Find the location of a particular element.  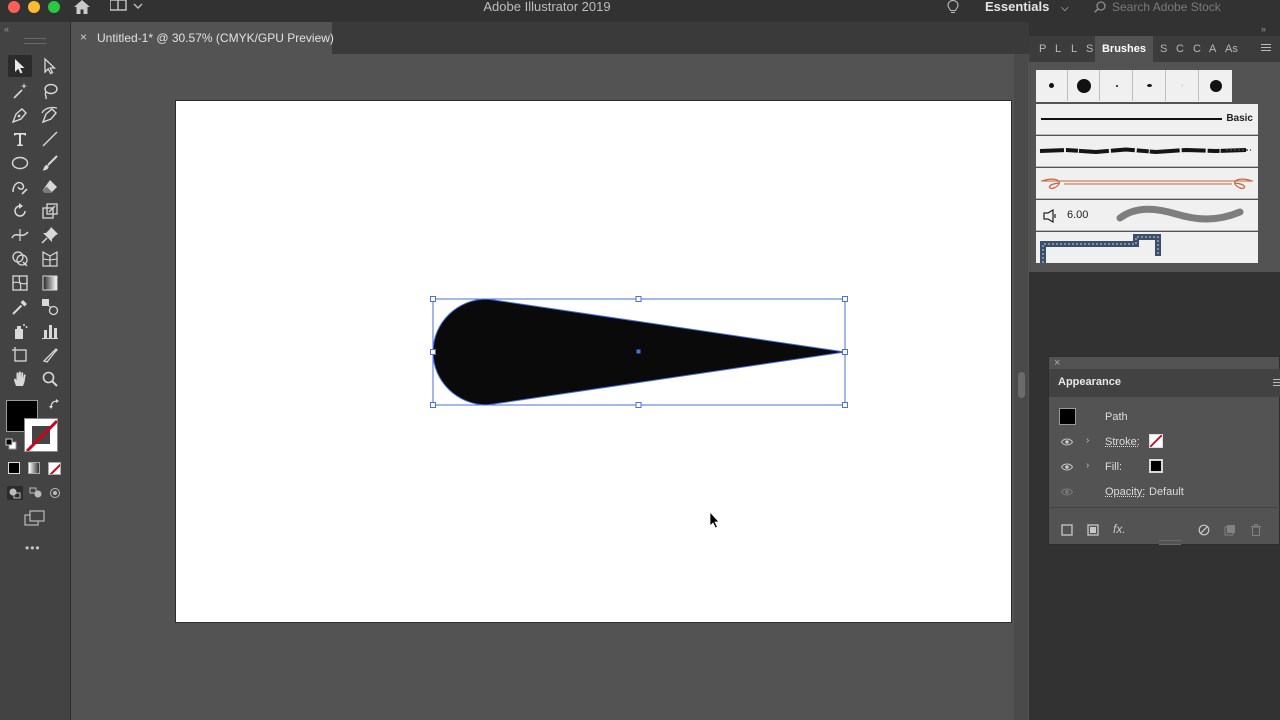

mesh-tool is located at coordinates (20, 283).